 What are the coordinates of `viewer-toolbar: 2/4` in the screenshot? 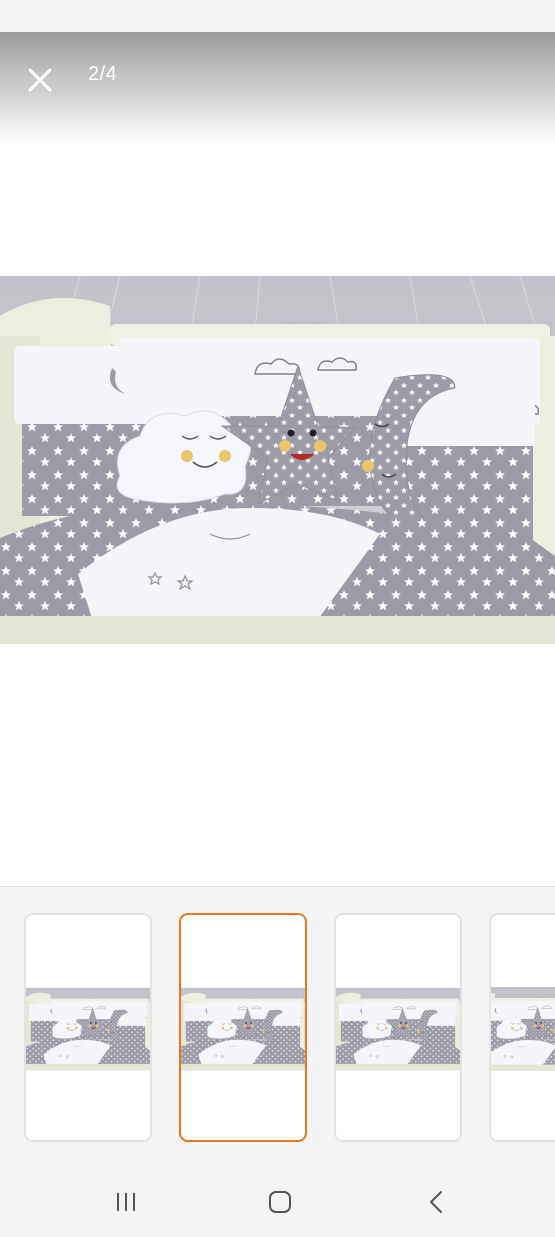 It's located at (277, 88).